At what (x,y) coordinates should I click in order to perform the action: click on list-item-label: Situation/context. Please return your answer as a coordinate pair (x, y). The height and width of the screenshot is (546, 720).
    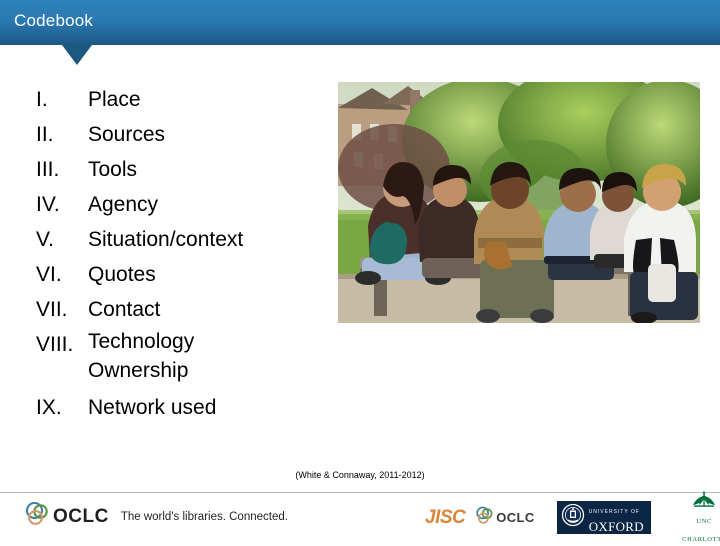
    Looking at the image, I should click on (166, 239).